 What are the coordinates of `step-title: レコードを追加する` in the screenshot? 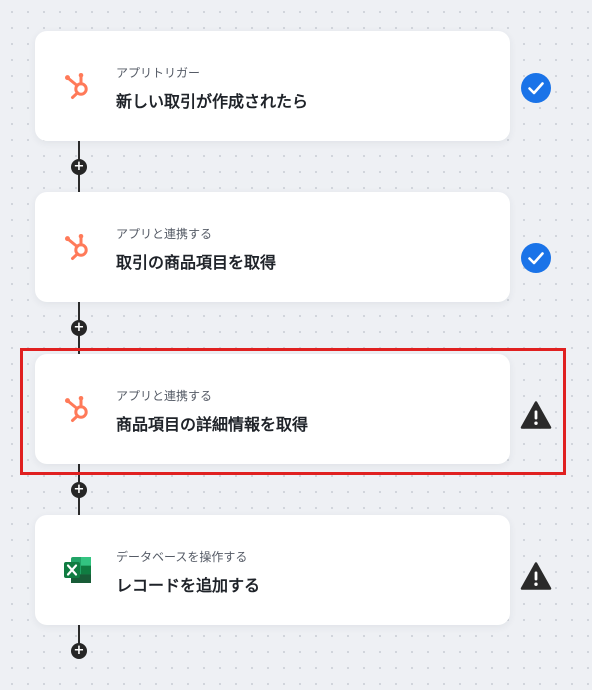 It's located at (188, 585).